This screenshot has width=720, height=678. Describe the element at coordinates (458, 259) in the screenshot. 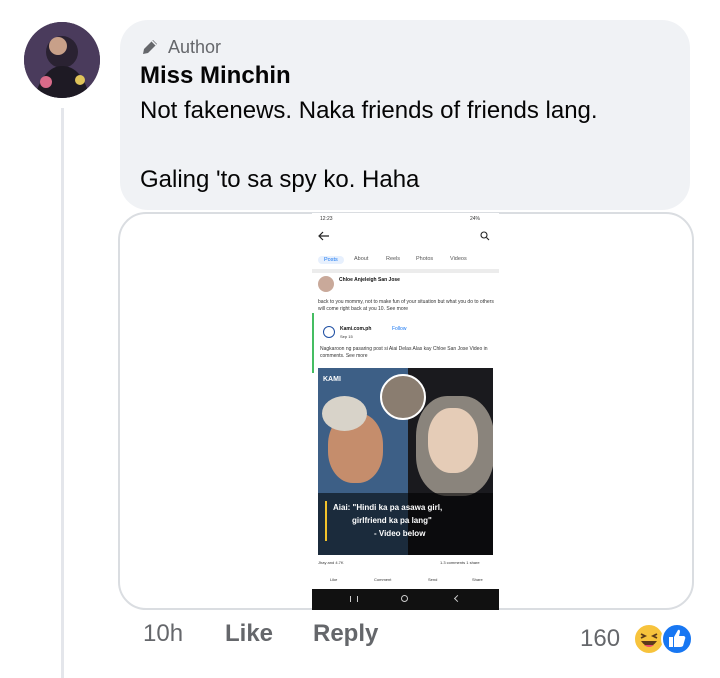

I see `tab-videos: Videos` at that location.